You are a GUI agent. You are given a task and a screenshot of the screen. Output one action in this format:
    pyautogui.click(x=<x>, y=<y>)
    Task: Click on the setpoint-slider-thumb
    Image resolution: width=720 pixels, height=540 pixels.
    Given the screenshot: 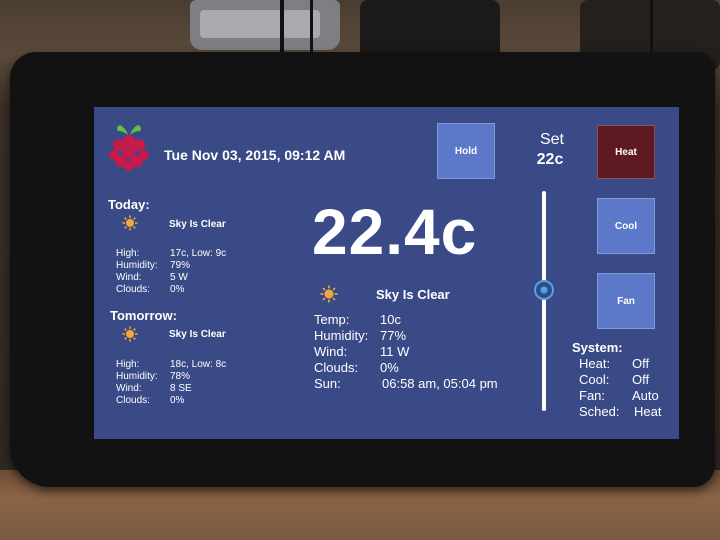 What is the action you would take?
    pyautogui.click(x=544, y=290)
    